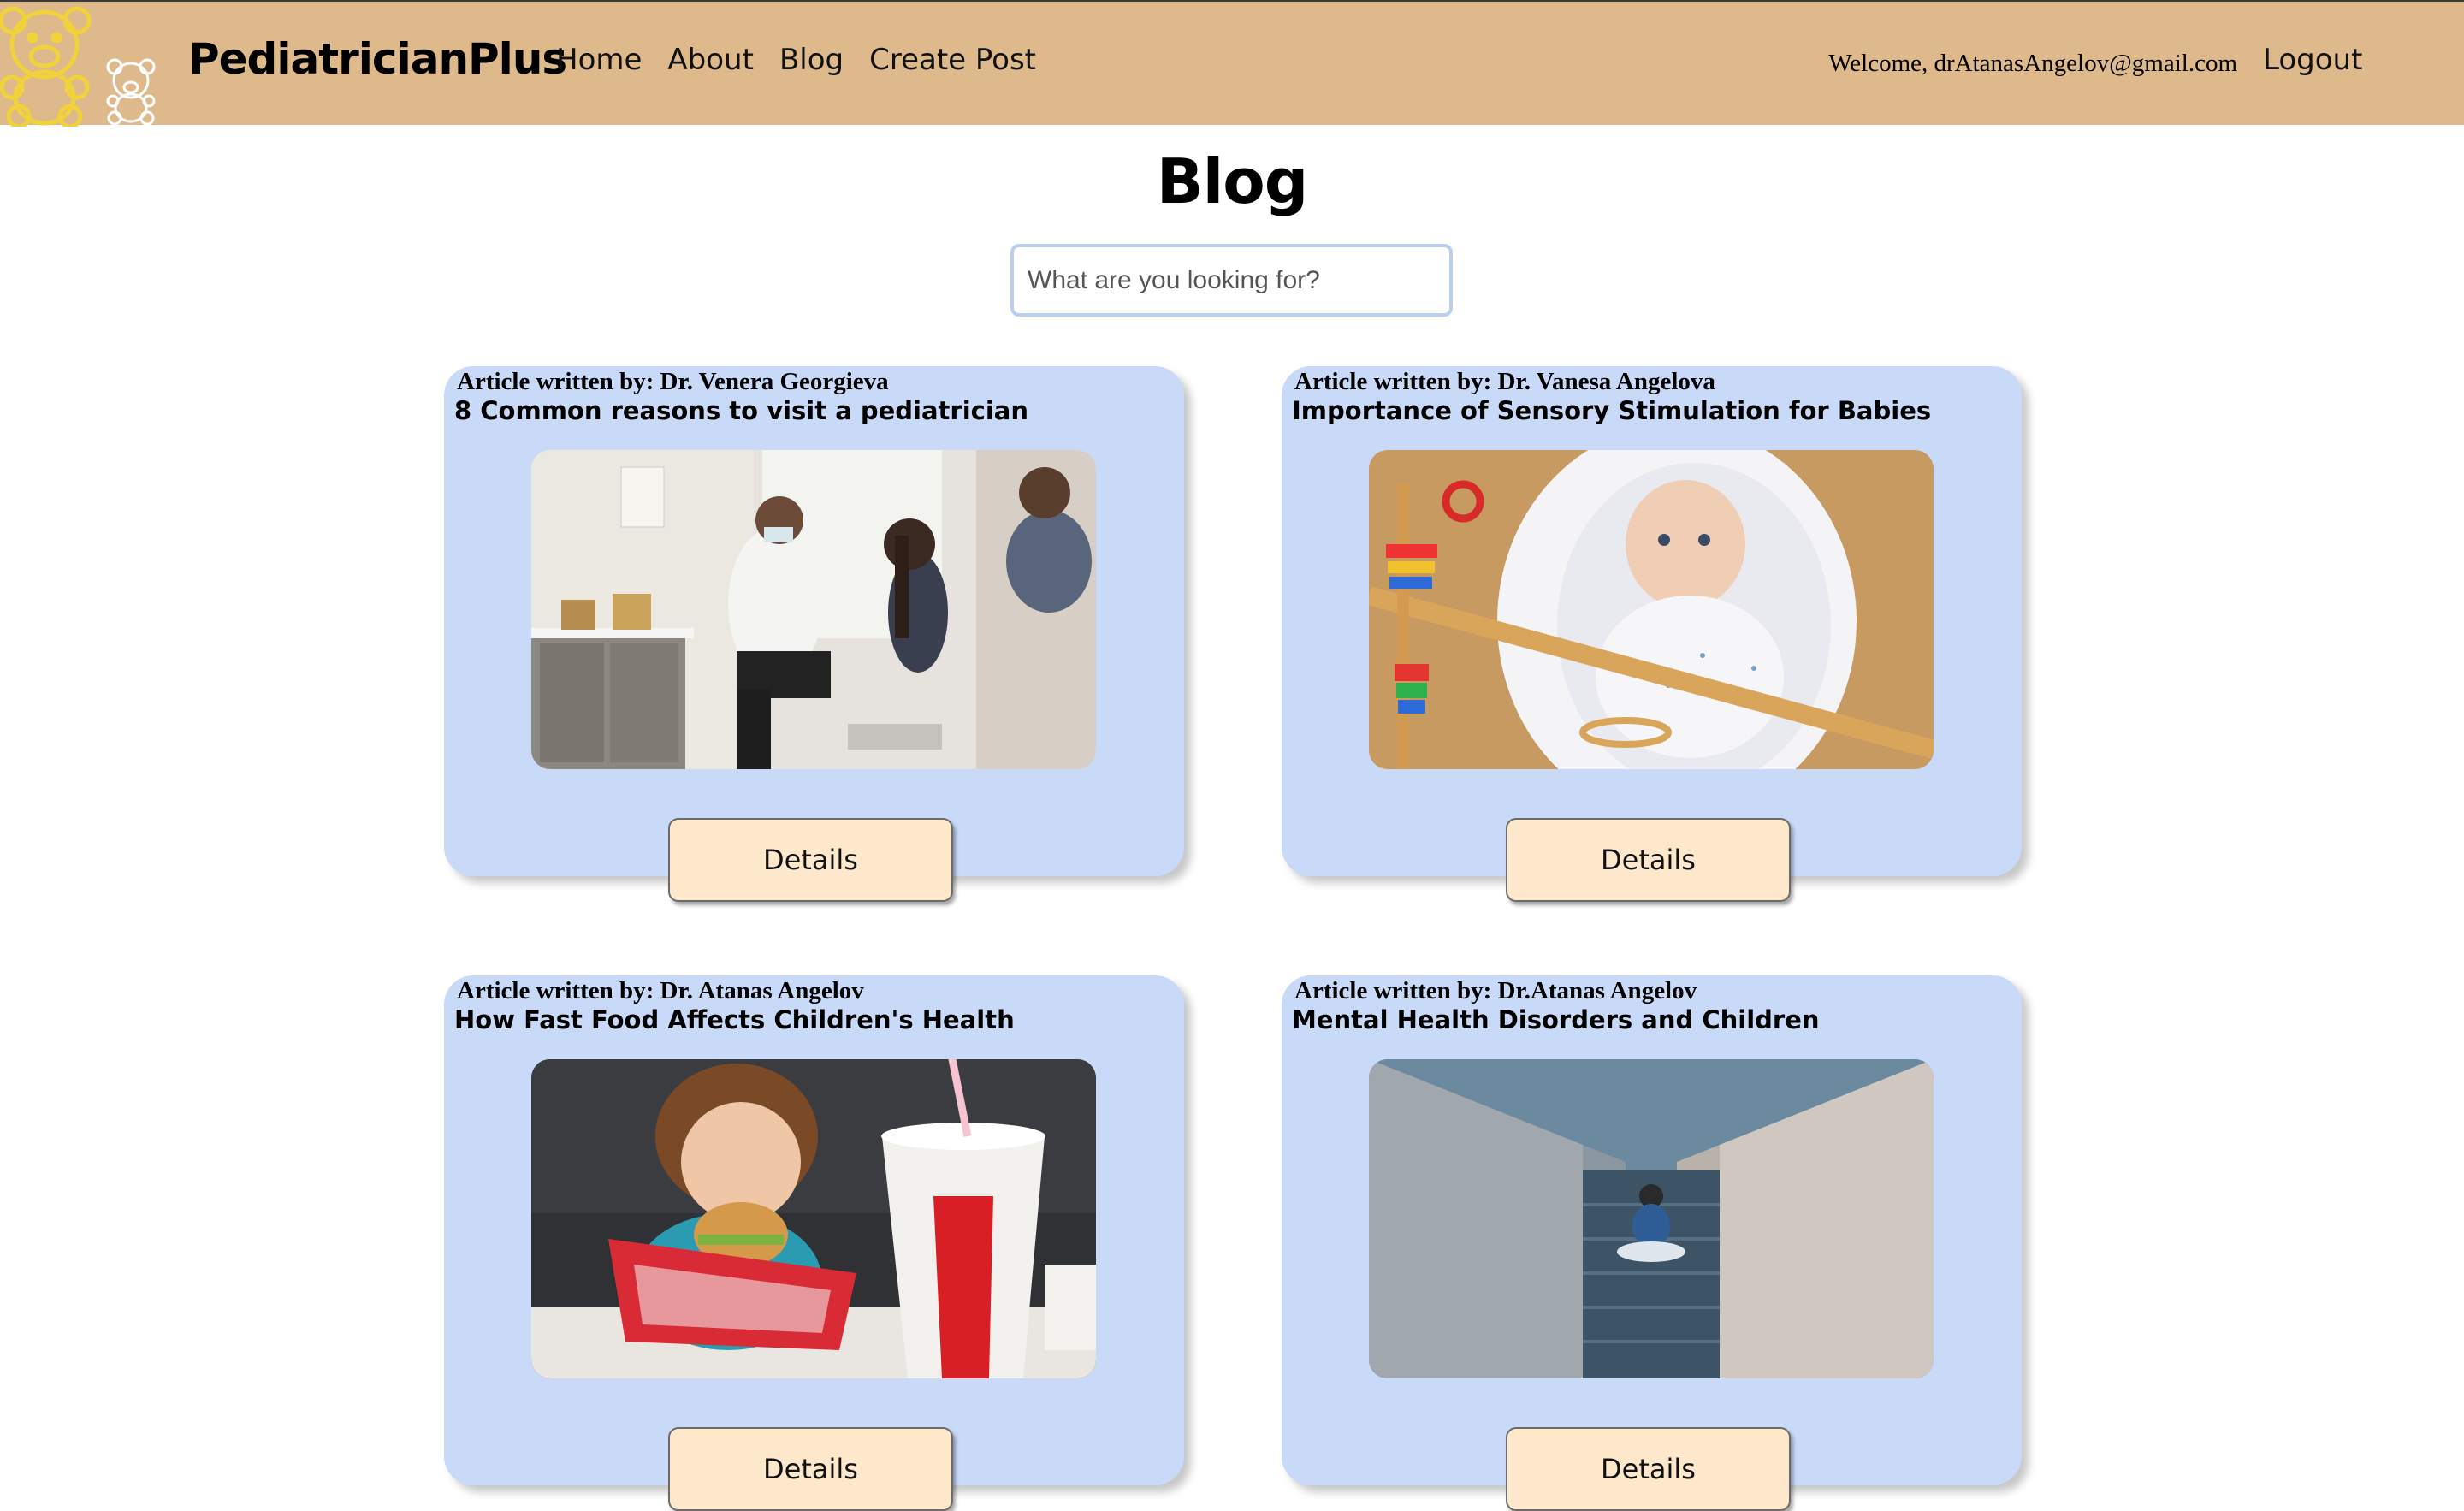 Image resolution: width=2464 pixels, height=1511 pixels. I want to click on post-title: Mental Health Disorders and Children, so click(1556, 1019).